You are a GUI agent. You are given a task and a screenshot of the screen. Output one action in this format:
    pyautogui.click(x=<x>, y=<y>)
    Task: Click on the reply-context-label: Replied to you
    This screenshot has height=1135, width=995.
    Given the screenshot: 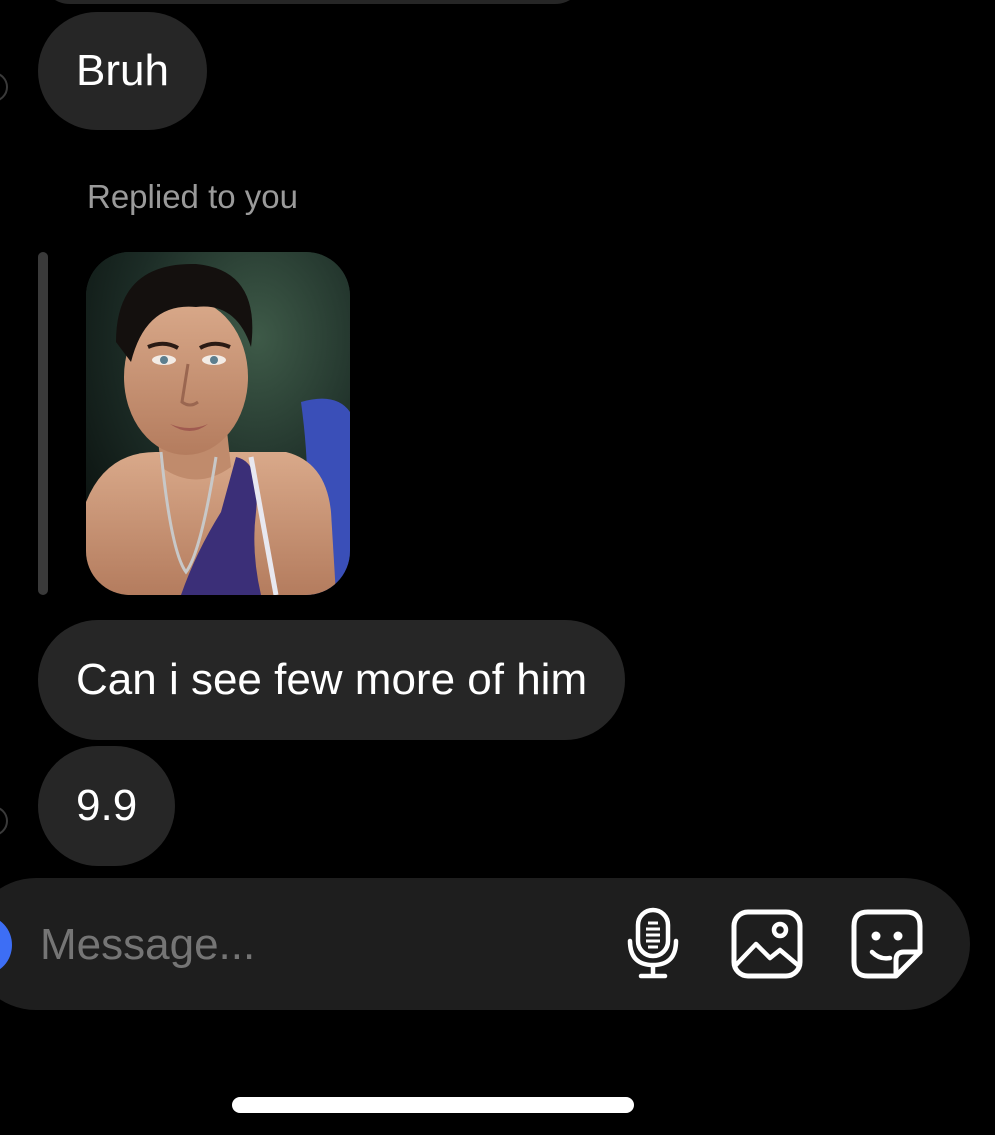 What is the action you would take?
    pyautogui.click(x=192, y=196)
    